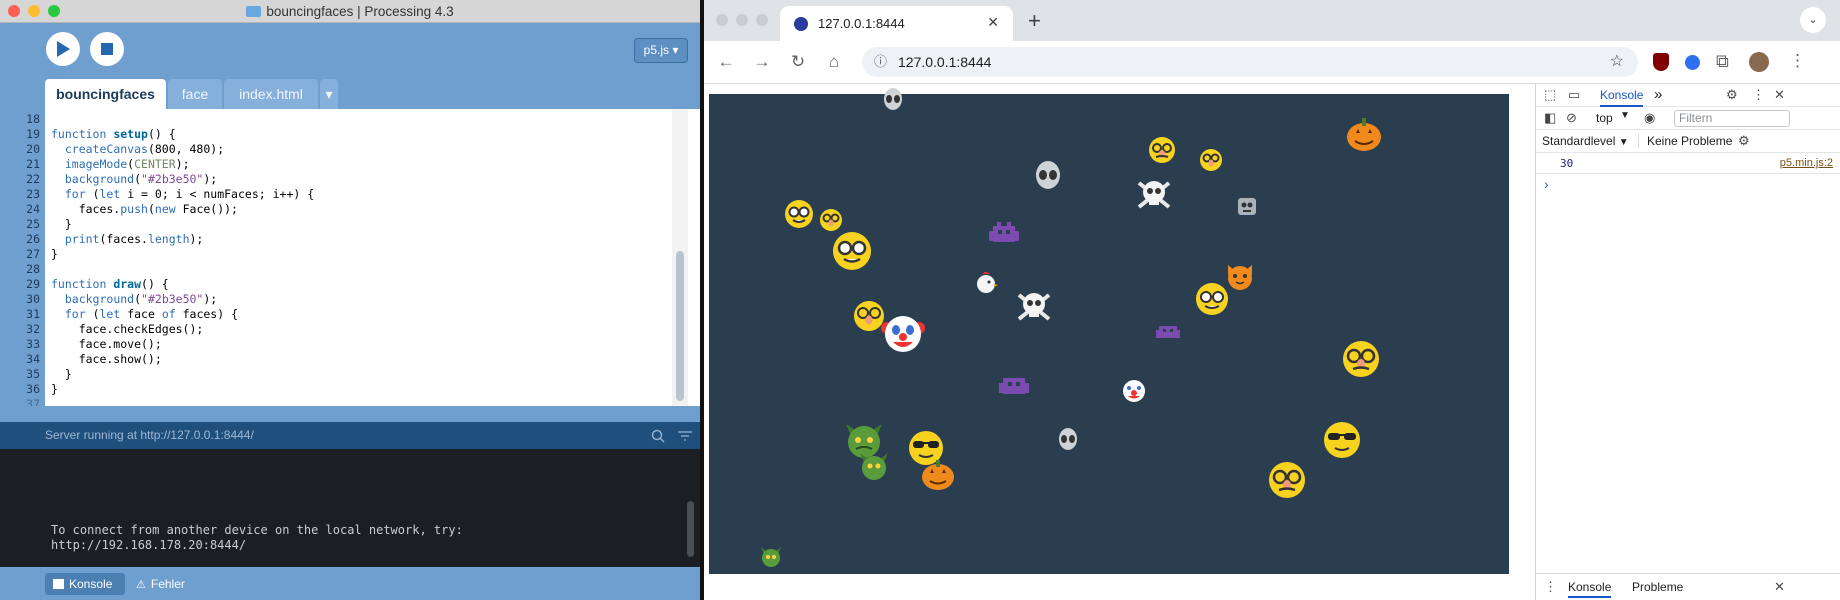  Describe the element at coordinates (762, 20) in the screenshot. I see `zoom-window-button` at that location.